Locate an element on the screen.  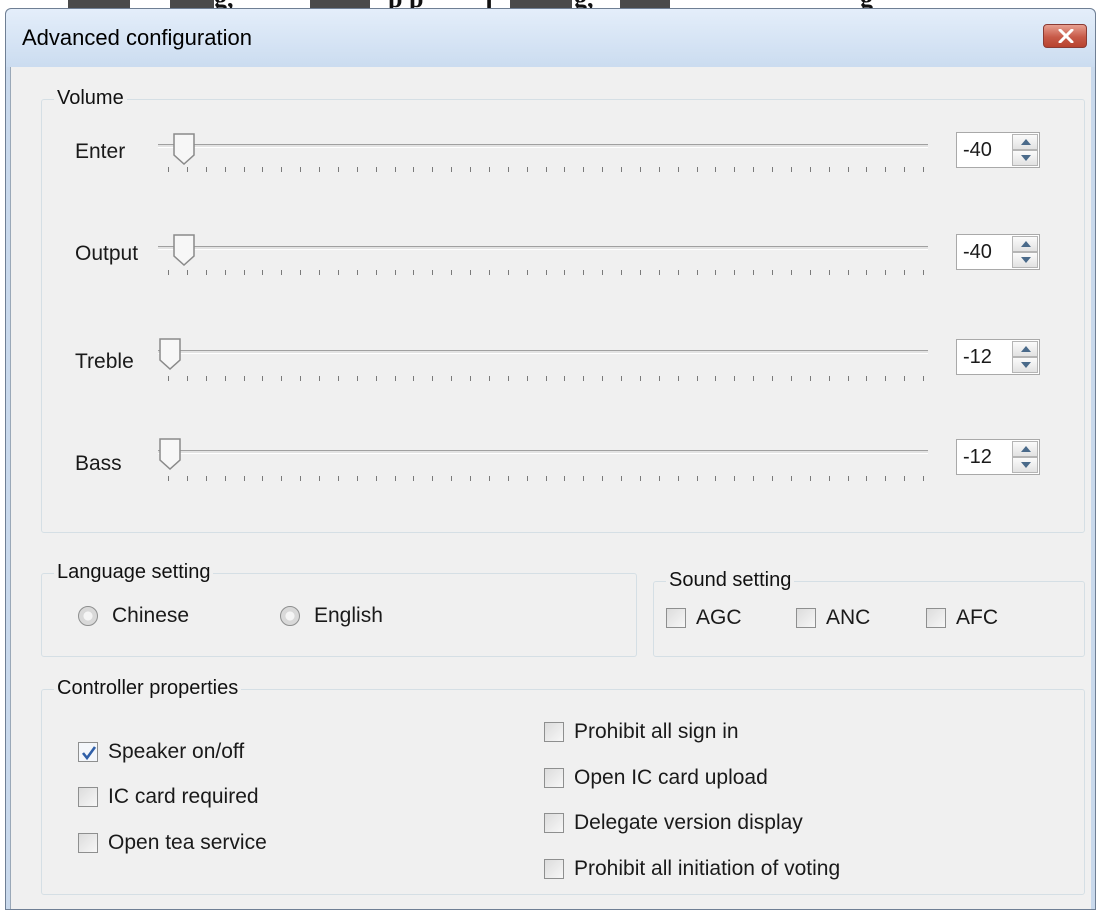
enter-label: Enter is located at coordinates (100, 151).